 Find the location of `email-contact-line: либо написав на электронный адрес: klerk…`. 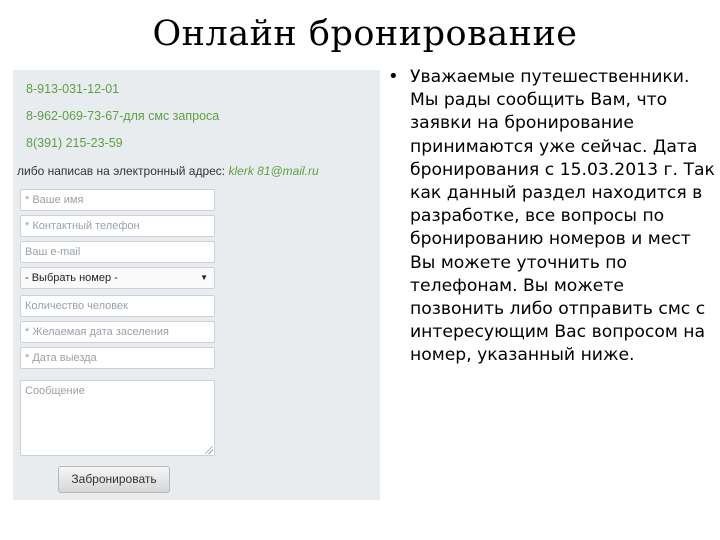

email-contact-line: либо написав на электронный адрес: klerk… is located at coordinates (168, 171).